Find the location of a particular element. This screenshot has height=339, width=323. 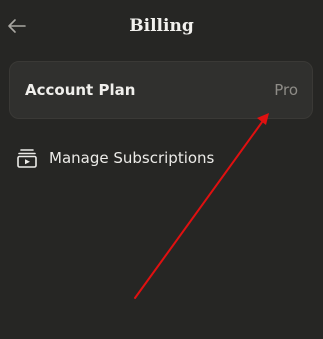

manage-subscriptions-button: Manage Subscriptions is located at coordinates (160, 158).